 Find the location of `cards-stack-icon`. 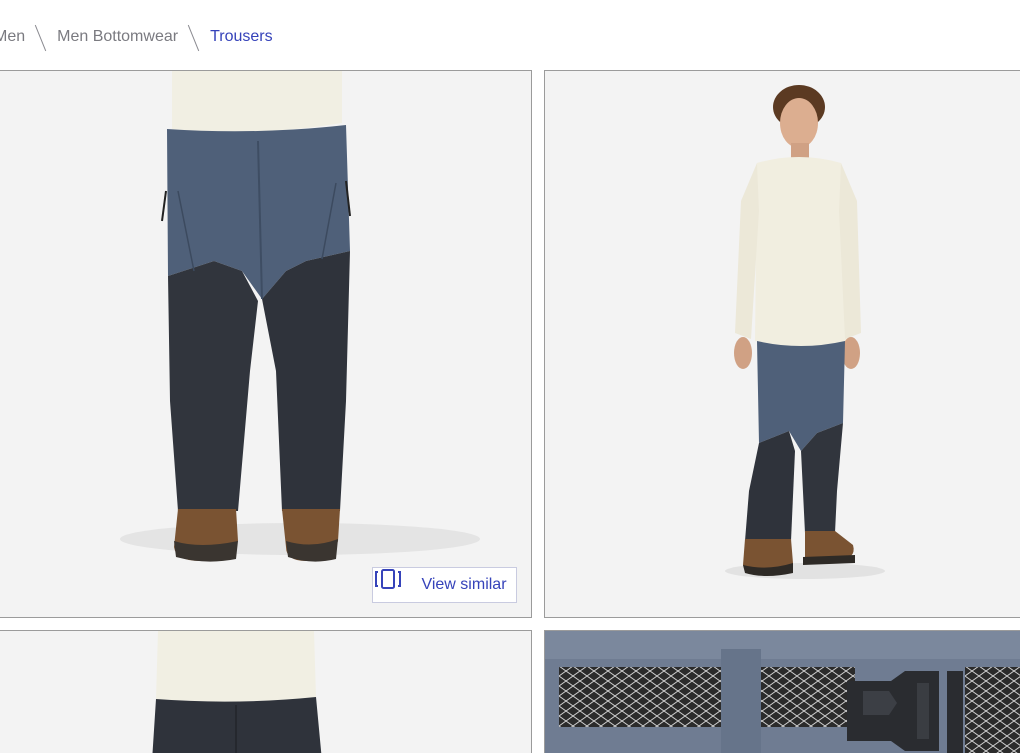

cards-stack-icon is located at coordinates (393, 582).